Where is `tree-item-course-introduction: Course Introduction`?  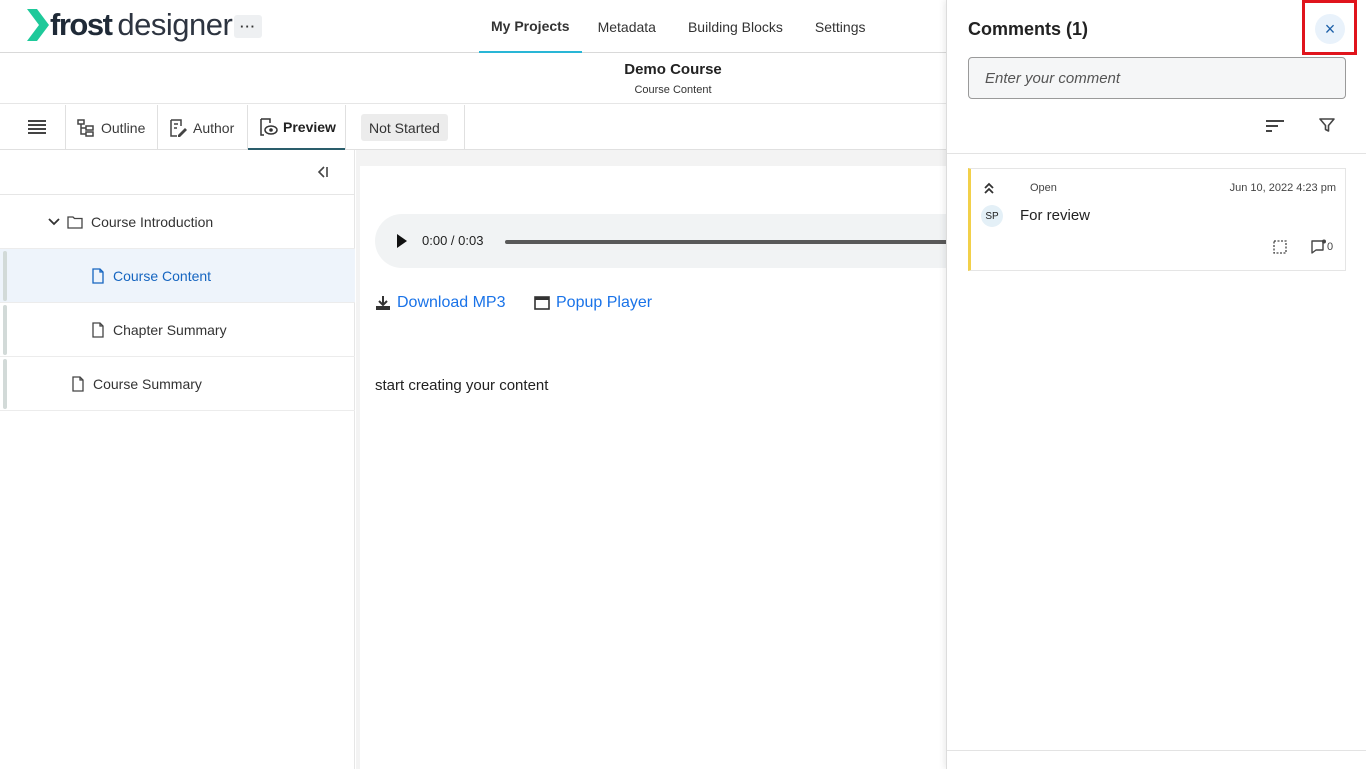
tree-item-course-introduction: Course Introduction is located at coordinates (177, 222).